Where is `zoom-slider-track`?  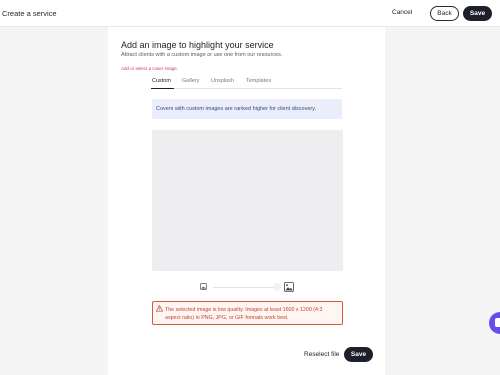 zoom-slider-track is located at coordinates (247, 287).